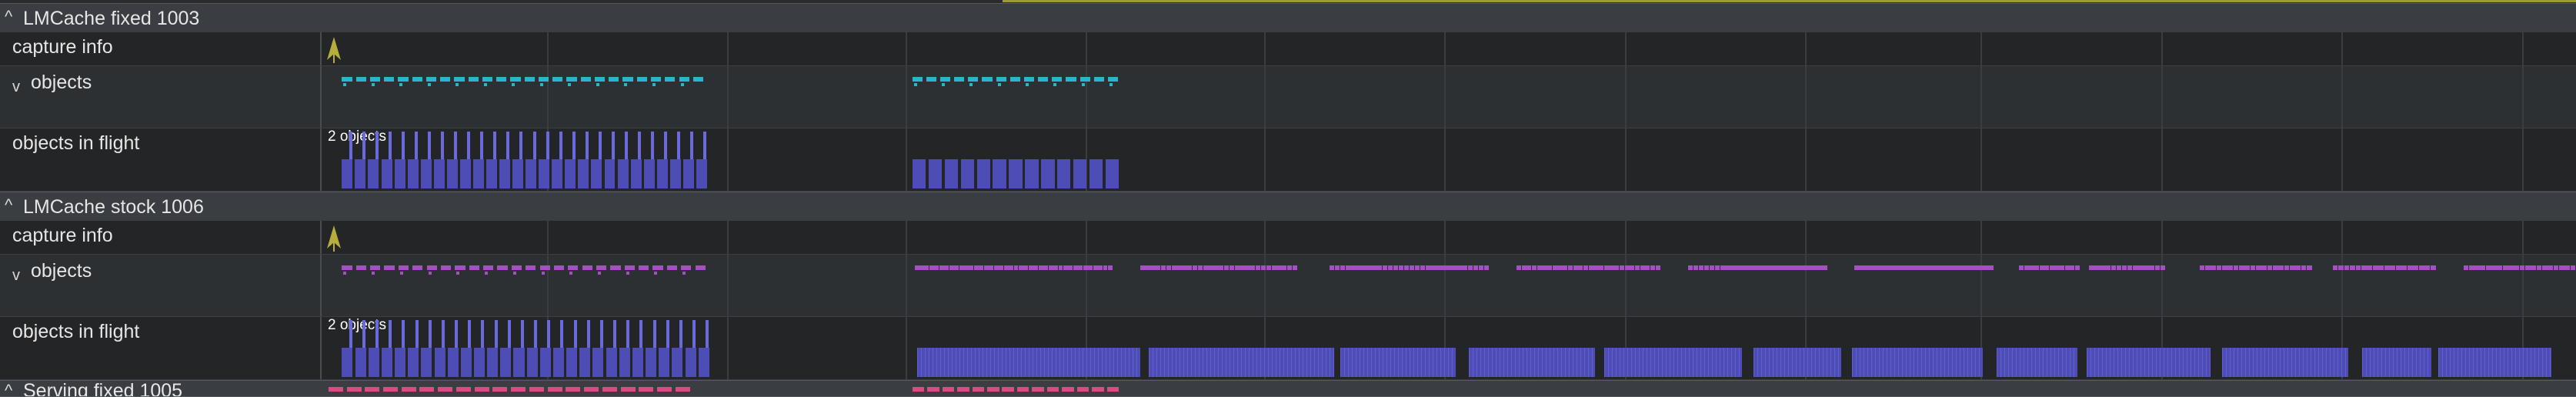 The height and width of the screenshot is (397, 2576). What do you see at coordinates (16, 86) in the screenshot?
I see `expand-chevron-icon: v` at bounding box center [16, 86].